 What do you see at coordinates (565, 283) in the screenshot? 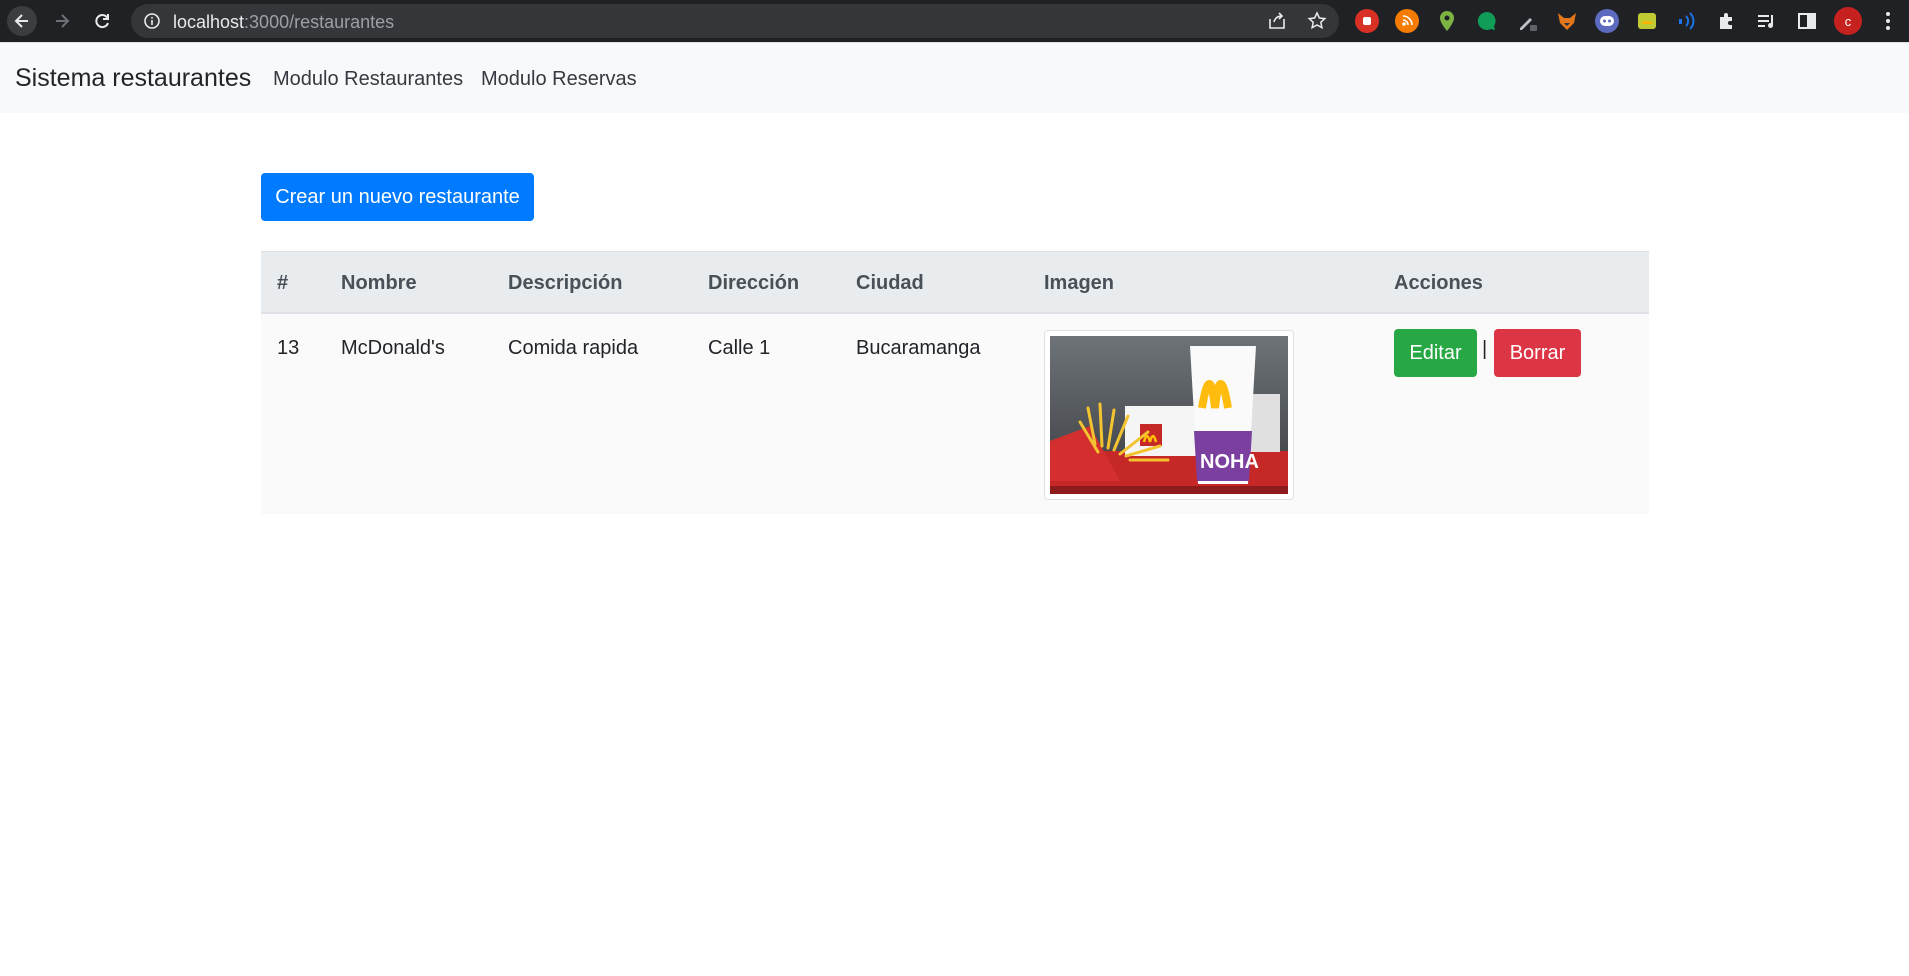
I see `column-header-descripcion: Descripción` at bounding box center [565, 283].